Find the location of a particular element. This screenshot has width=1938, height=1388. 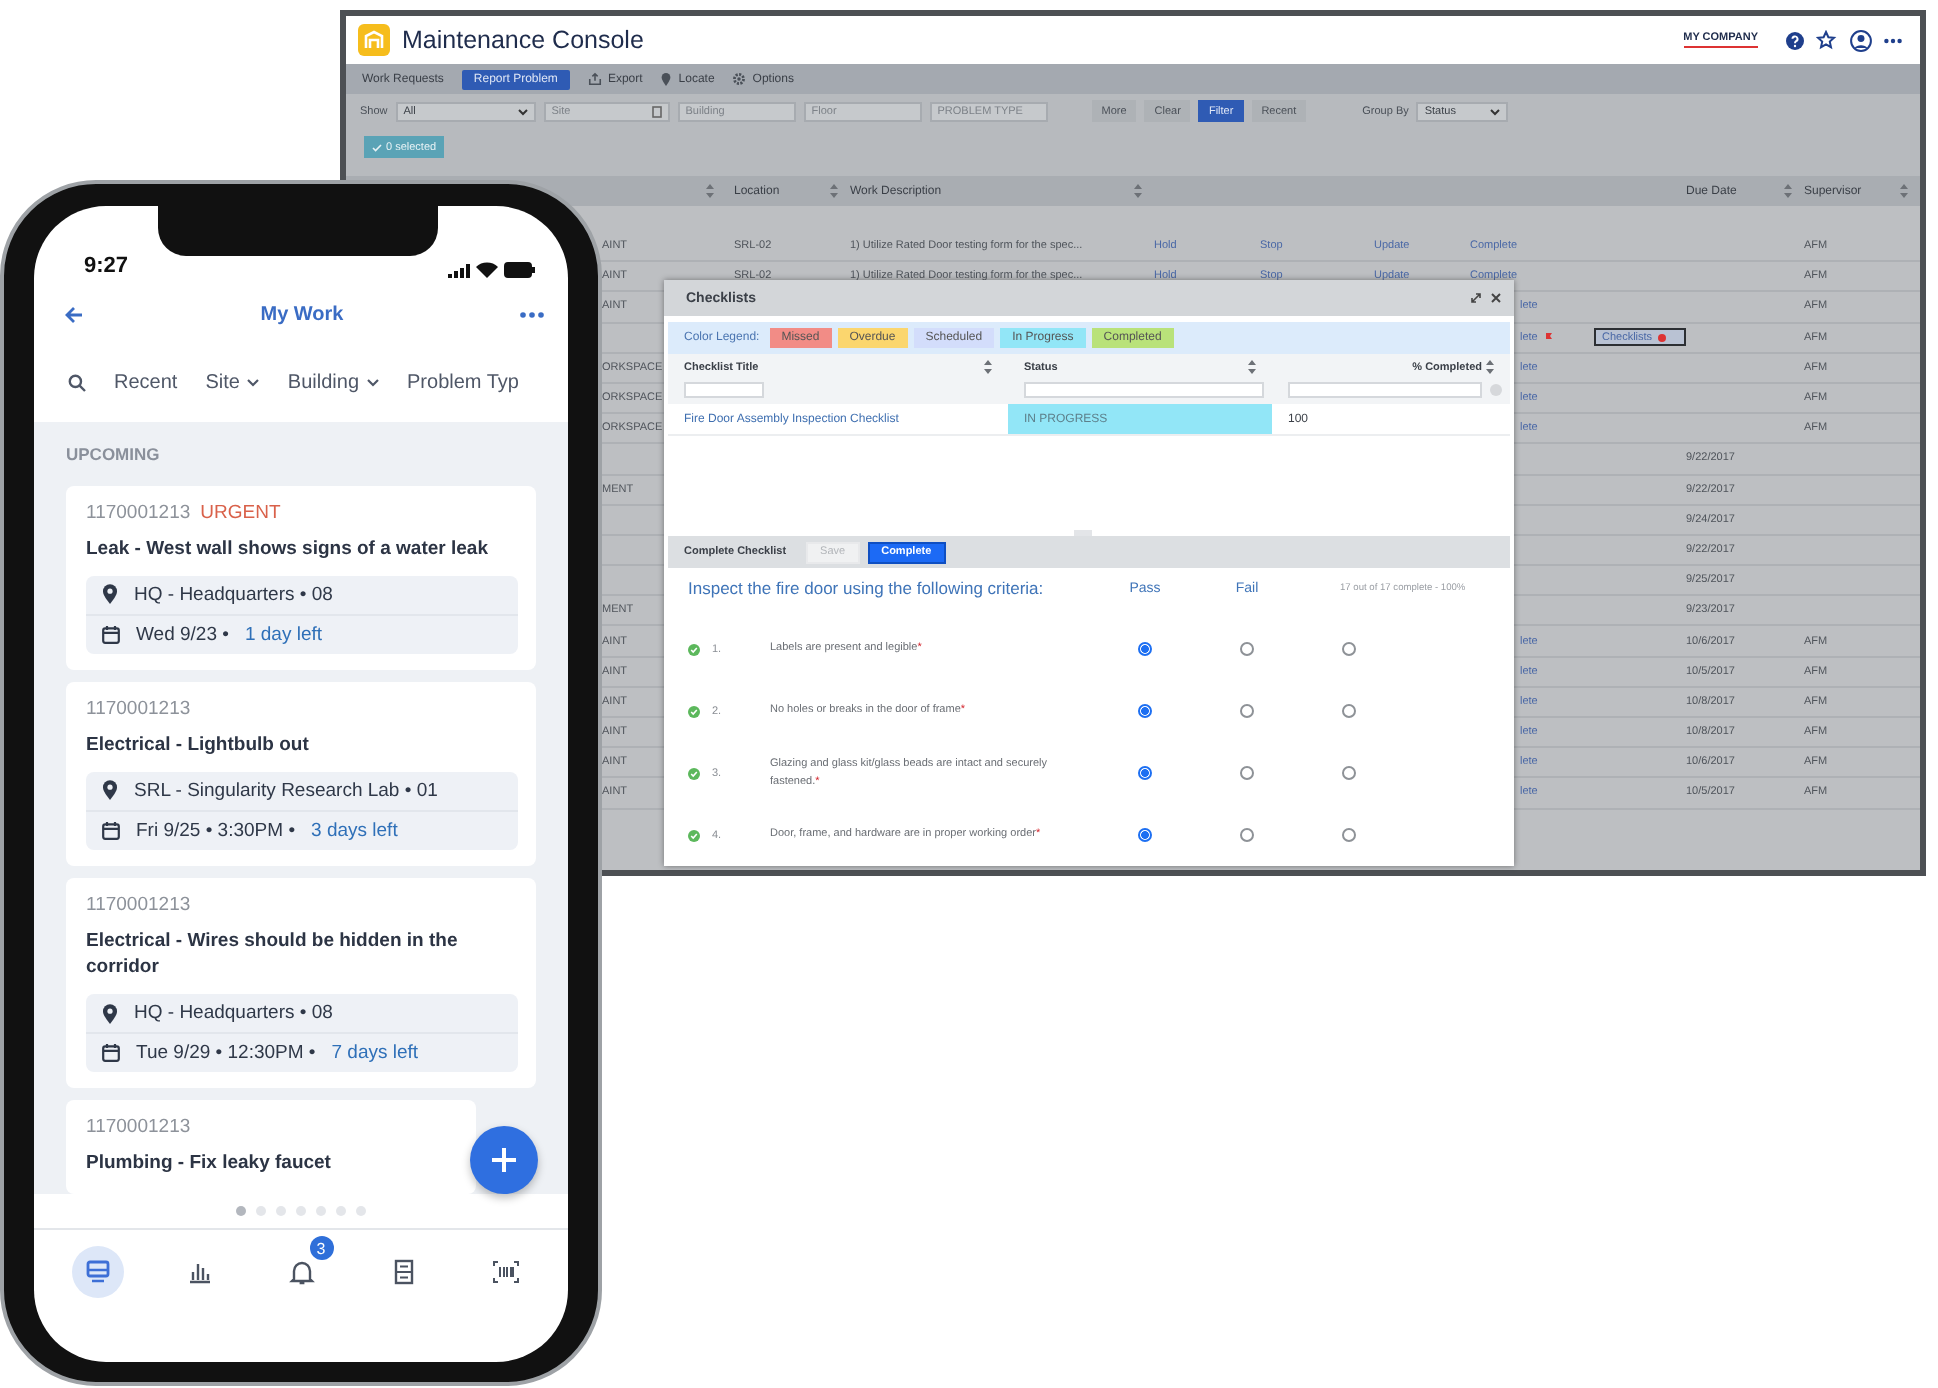

square-icon is located at coordinates (656, 111).